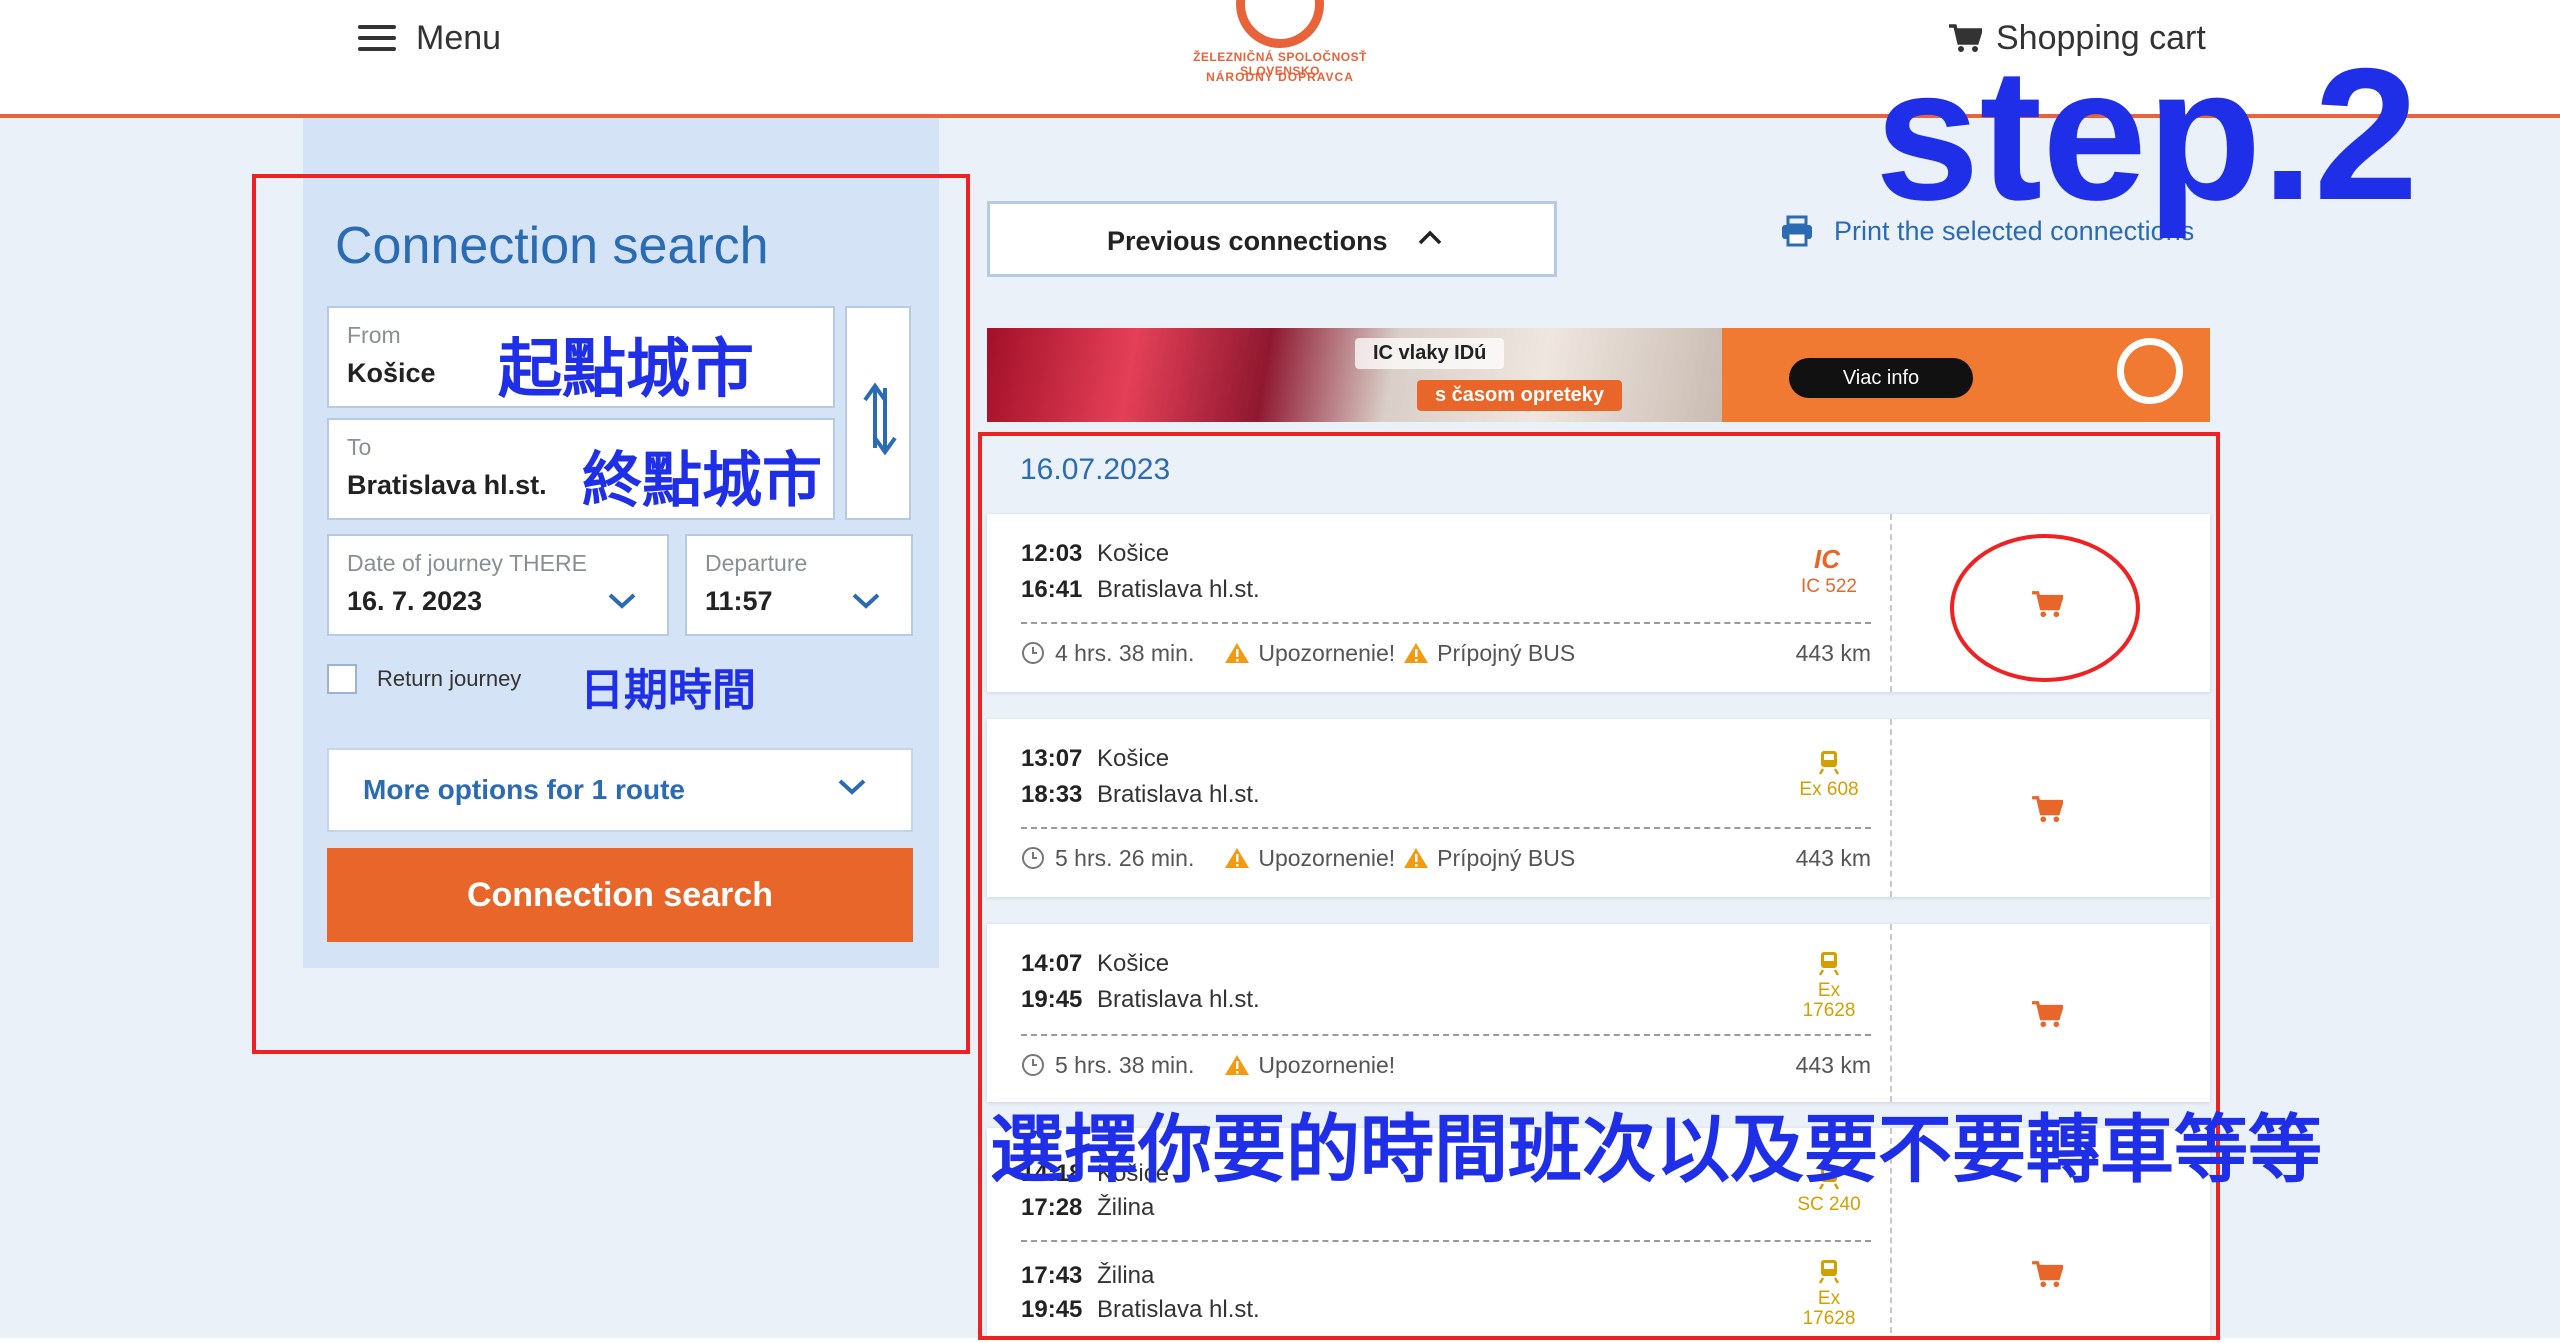 Image resolution: width=2560 pixels, height=1343 pixels. What do you see at coordinates (1430, 237) in the screenshot?
I see `chevron-up-icon` at bounding box center [1430, 237].